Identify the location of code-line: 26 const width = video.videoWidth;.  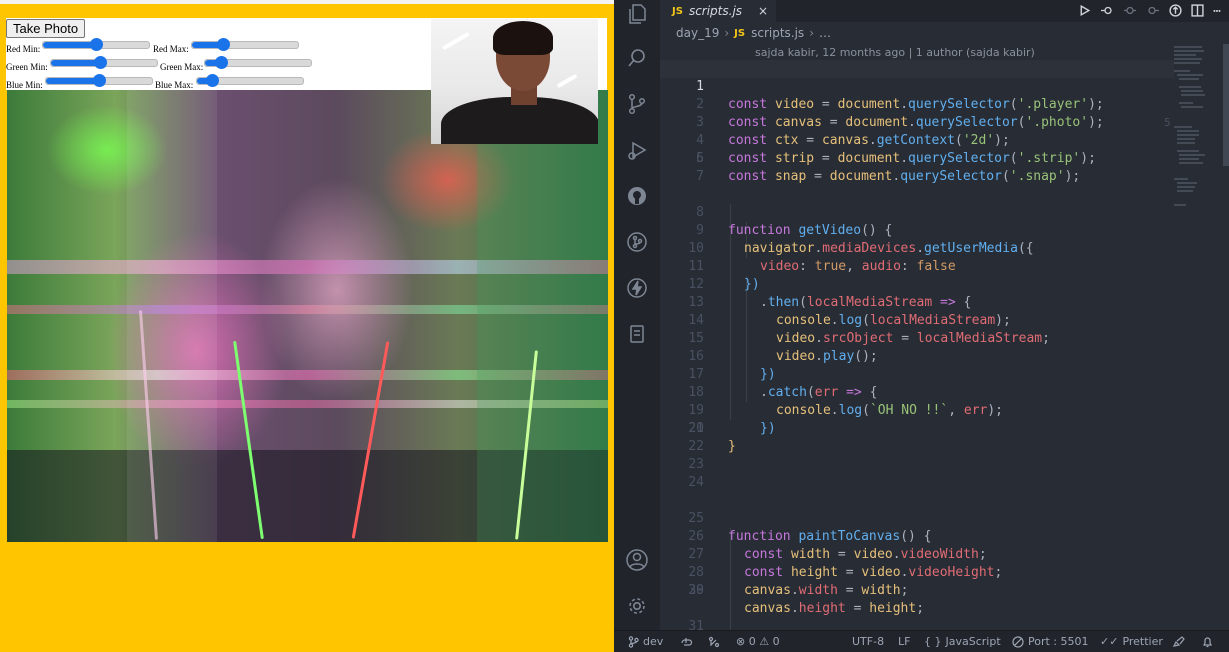
(921, 536).